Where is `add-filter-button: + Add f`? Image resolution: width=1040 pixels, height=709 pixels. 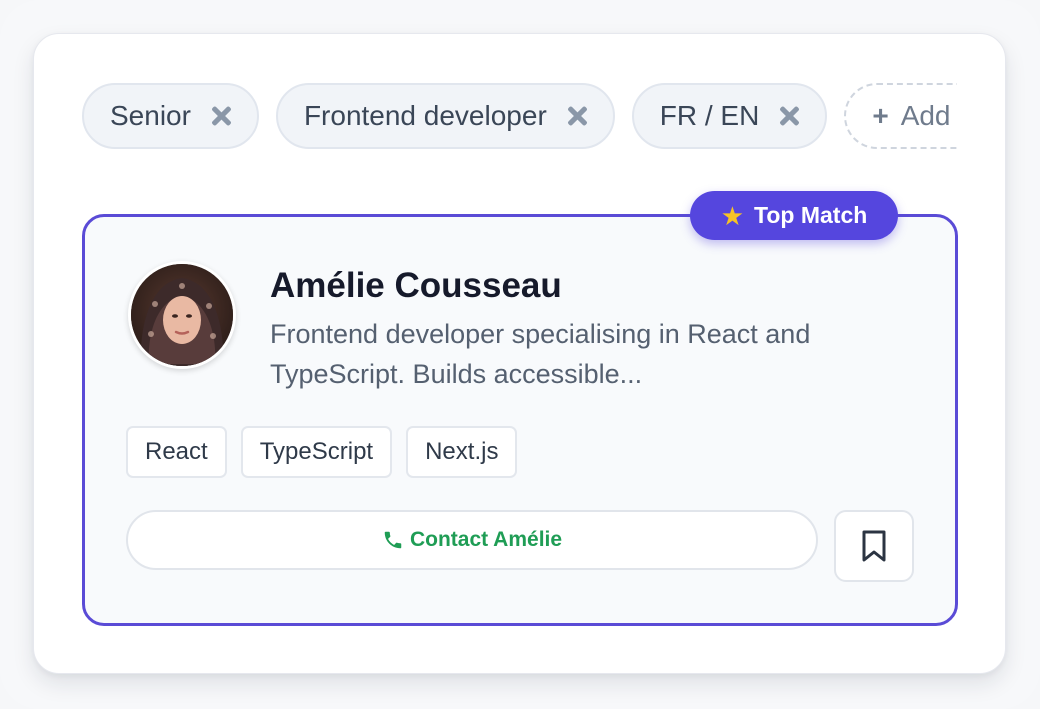 add-filter-button: + Add f is located at coordinates (900, 116).